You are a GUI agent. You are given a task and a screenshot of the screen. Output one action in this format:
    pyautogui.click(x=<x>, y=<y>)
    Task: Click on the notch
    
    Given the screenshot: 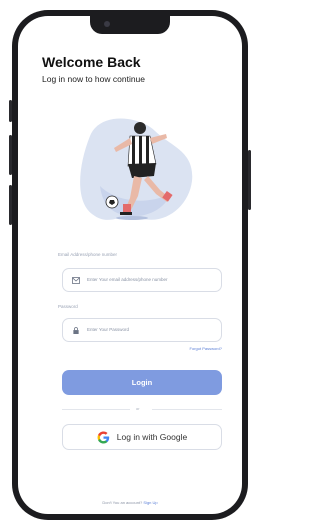 What is the action you would take?
    pyautogui.click(x=130, y=25)
    